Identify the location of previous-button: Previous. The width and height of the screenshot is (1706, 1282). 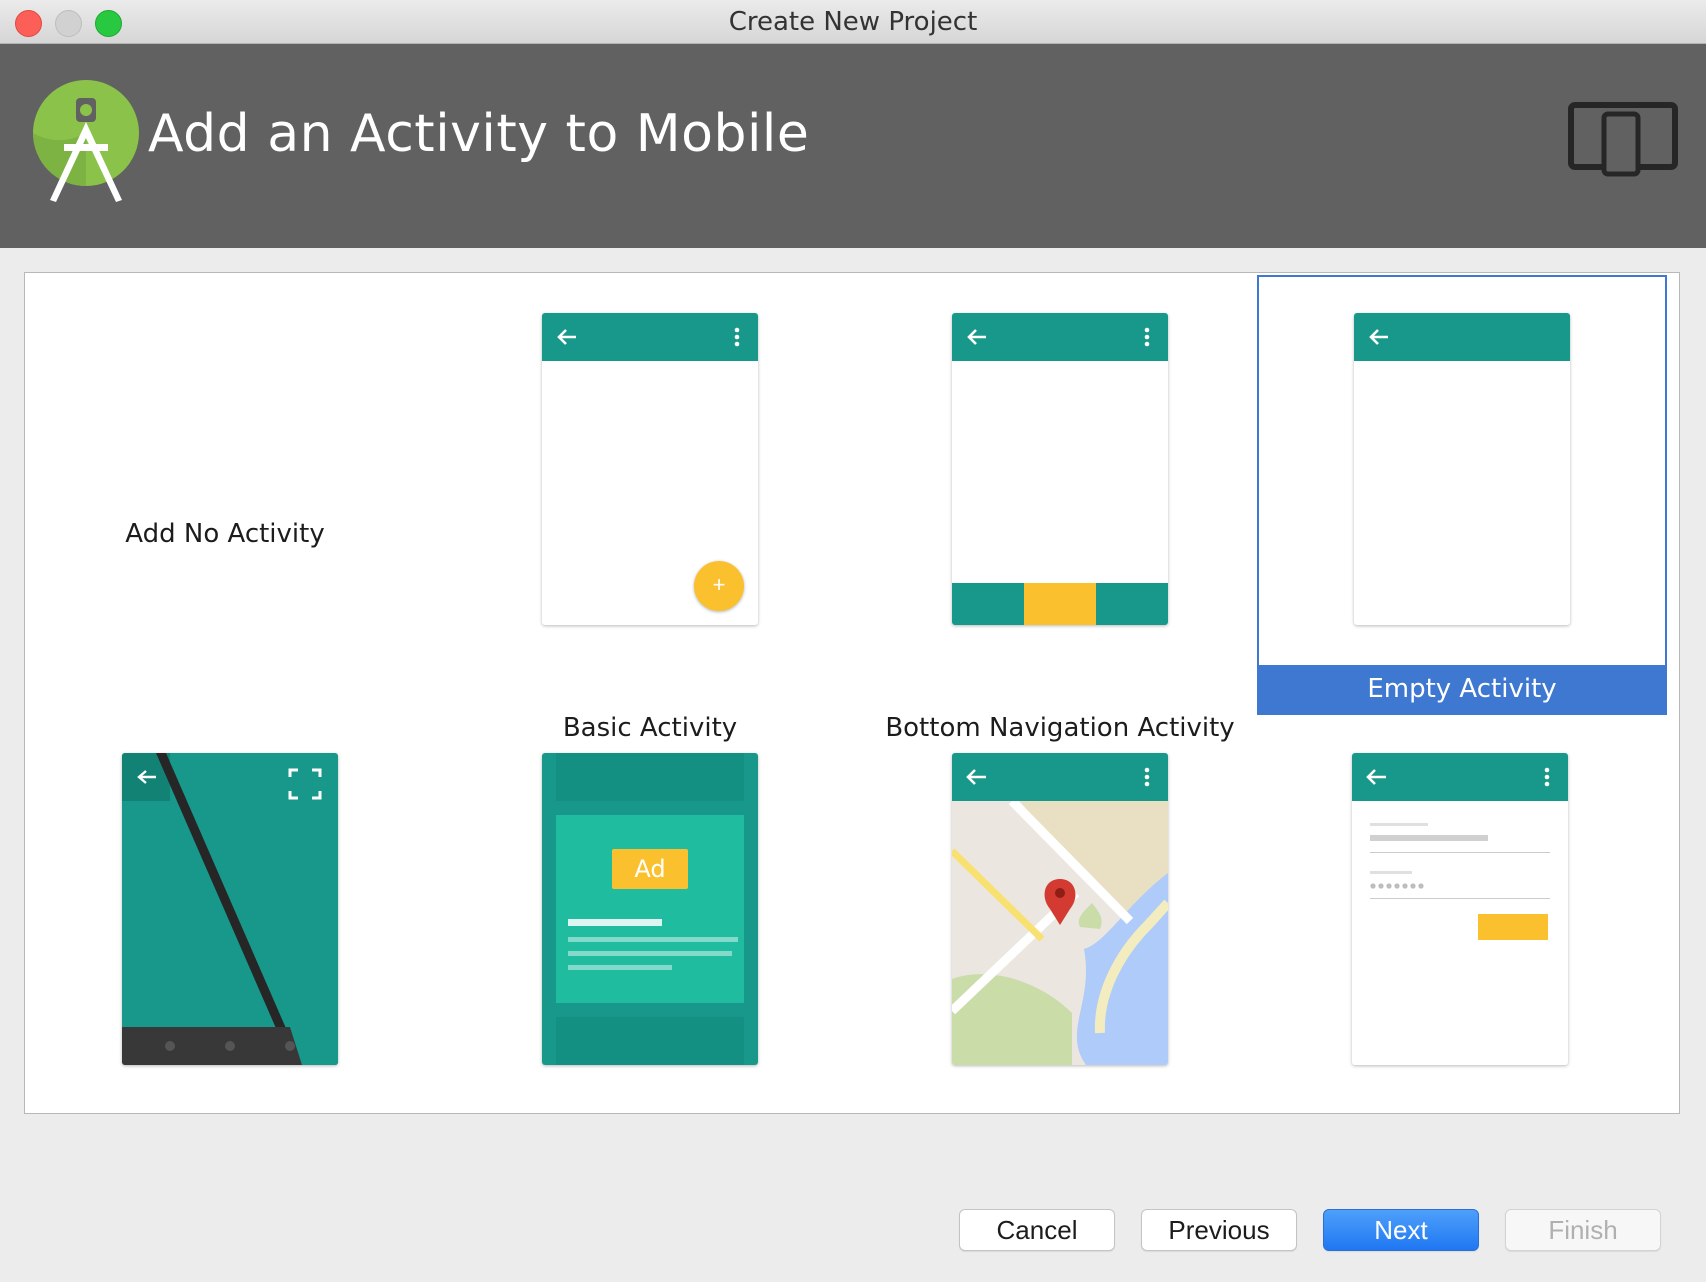
(1219, 1230).